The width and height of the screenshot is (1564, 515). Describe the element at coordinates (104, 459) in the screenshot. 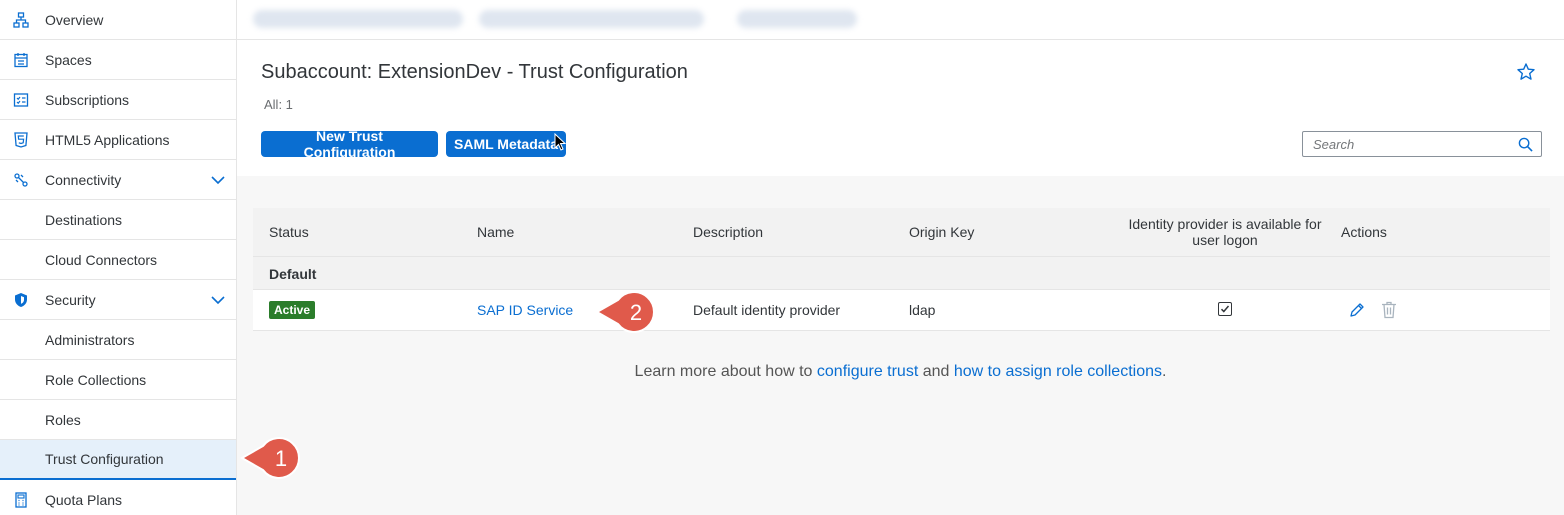

I see `sidebar-item-label: Trust Configuration` at that location.